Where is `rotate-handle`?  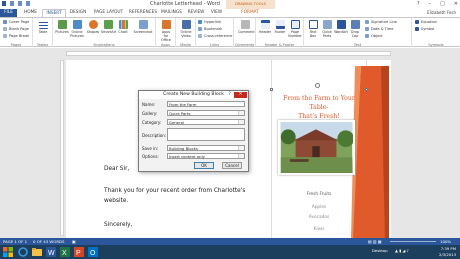
rotate-handle is located at coordinates (317, 85).